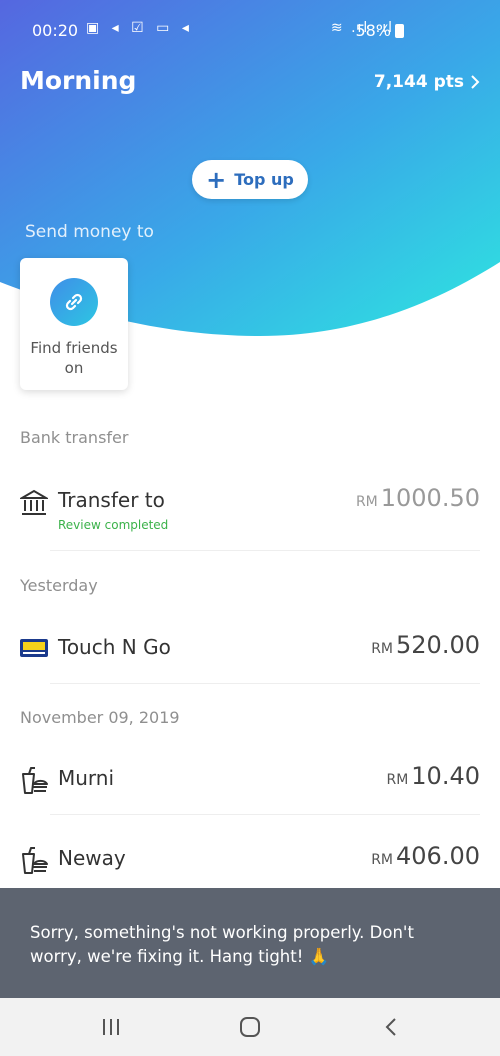 The height and width of the screenshot is (1056, 500). I want to click on top-up-button: + Top up, so click(250, 179).